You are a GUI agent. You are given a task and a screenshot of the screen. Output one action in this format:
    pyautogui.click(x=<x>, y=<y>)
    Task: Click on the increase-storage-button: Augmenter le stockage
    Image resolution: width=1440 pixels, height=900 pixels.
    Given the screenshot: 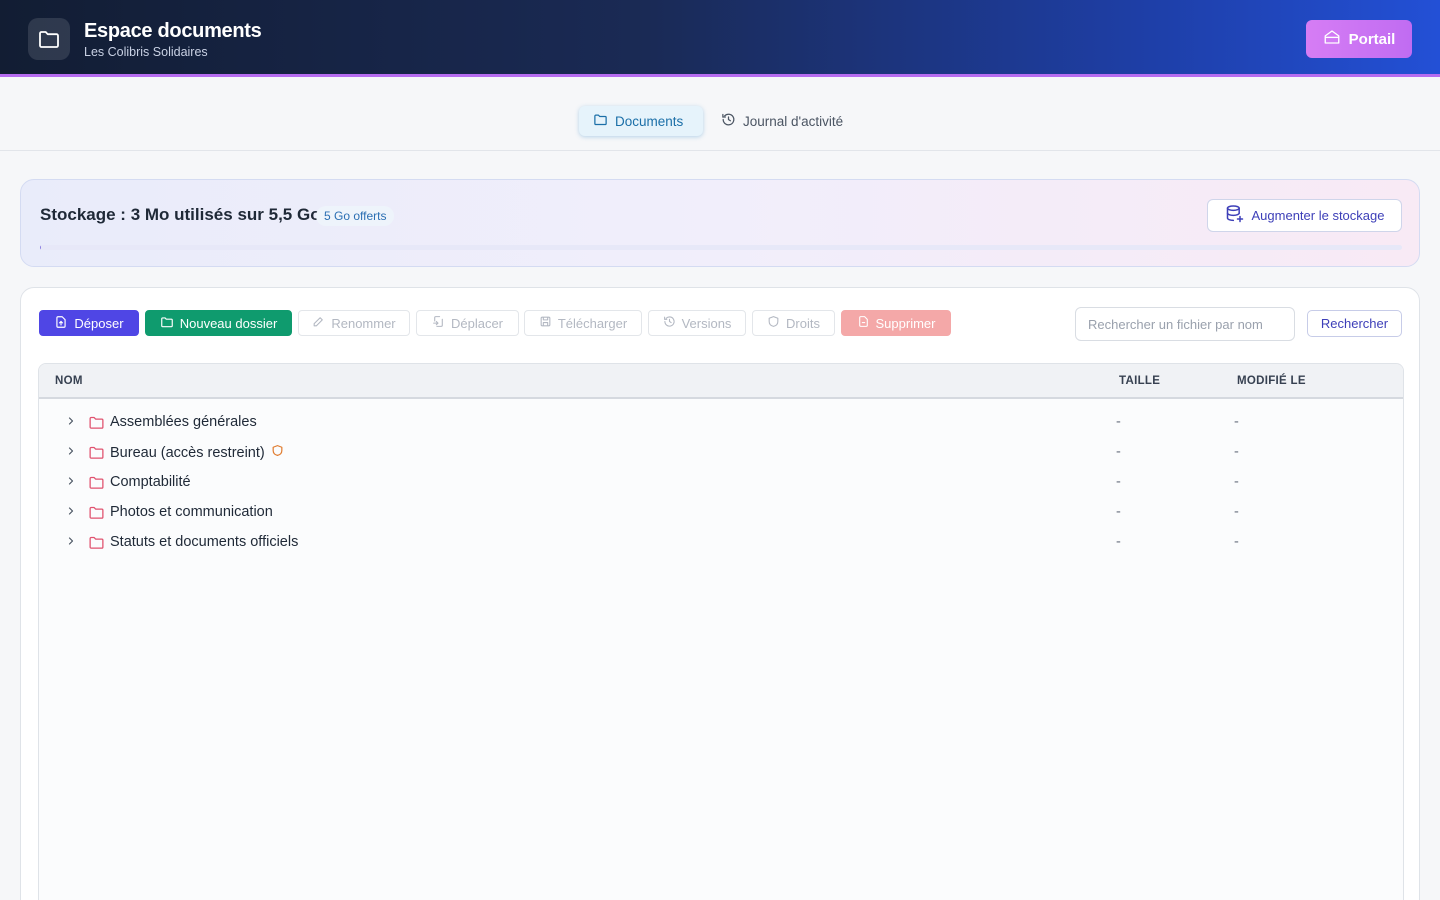 What is the action you would take?
    pyautogui.click(x=1304, y=215)
    